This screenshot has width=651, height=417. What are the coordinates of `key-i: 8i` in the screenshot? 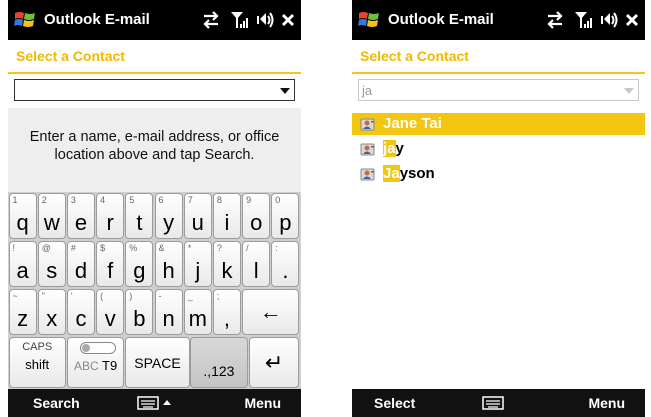 It's located at (227, 216).